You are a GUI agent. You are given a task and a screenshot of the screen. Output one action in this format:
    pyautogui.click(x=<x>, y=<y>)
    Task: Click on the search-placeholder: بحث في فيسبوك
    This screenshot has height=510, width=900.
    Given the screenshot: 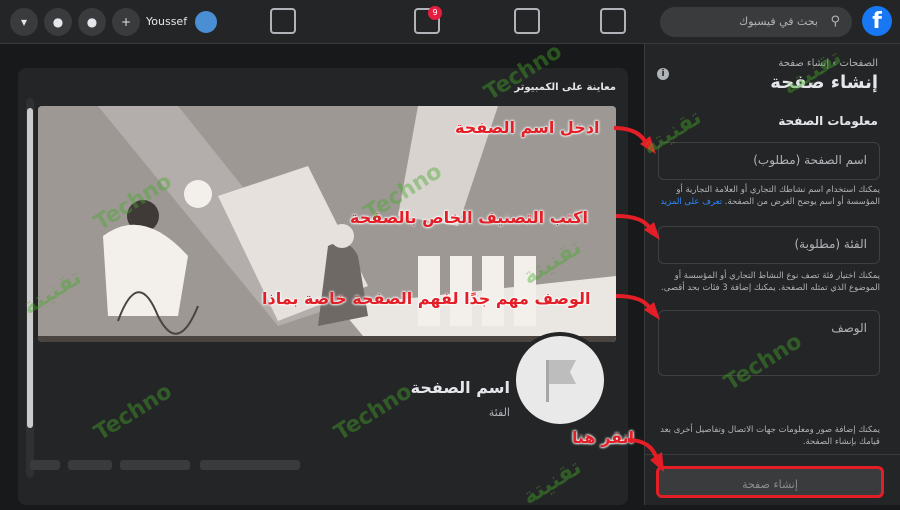 What is the action you would take?
    pyautogui.click(x=778, y=21)
    